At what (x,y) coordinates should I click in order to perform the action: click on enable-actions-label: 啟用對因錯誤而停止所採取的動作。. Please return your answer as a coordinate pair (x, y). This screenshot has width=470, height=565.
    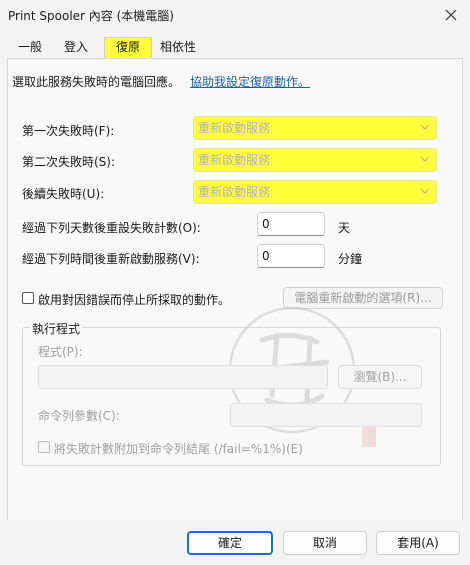
    Looking at the image, I should click on (134, 300).